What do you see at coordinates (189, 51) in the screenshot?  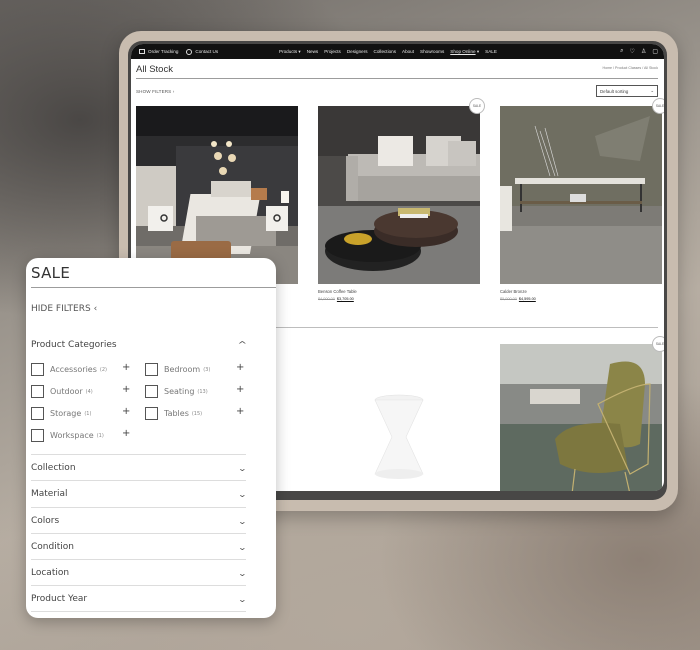 I see `contact-icon` at bounding box center [189, 51].